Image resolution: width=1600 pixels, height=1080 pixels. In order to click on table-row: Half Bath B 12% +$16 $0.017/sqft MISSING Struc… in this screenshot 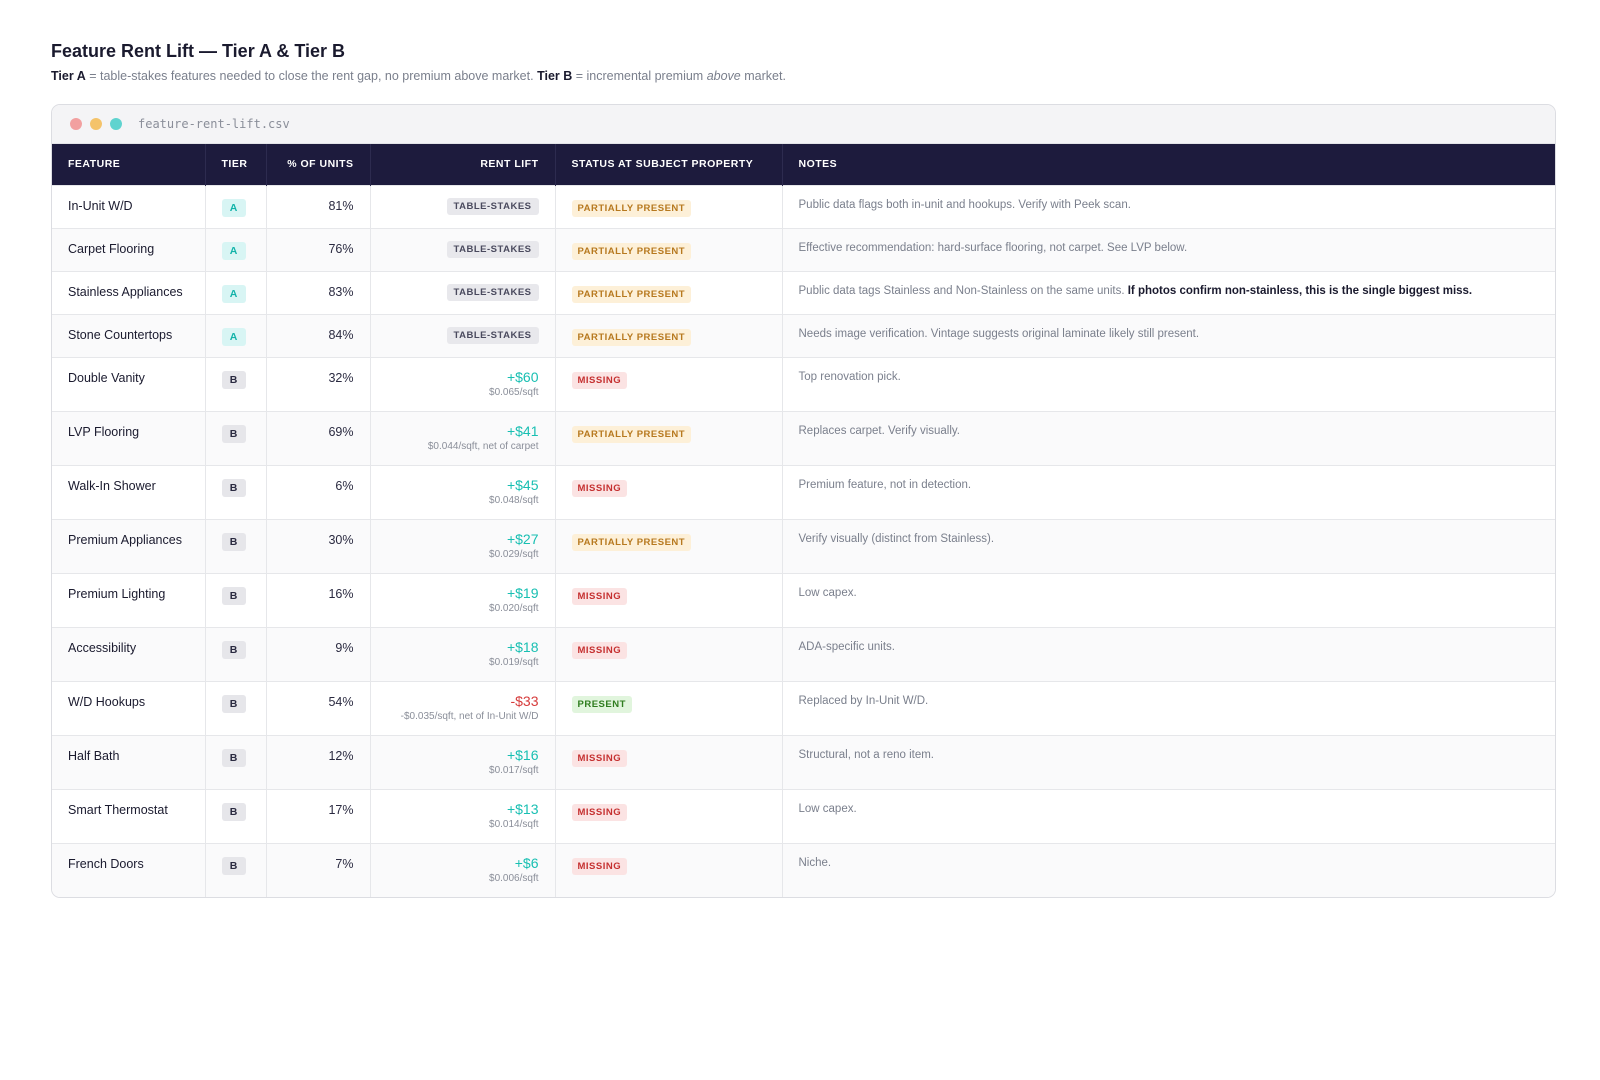, I will do `click(803, 762)`.